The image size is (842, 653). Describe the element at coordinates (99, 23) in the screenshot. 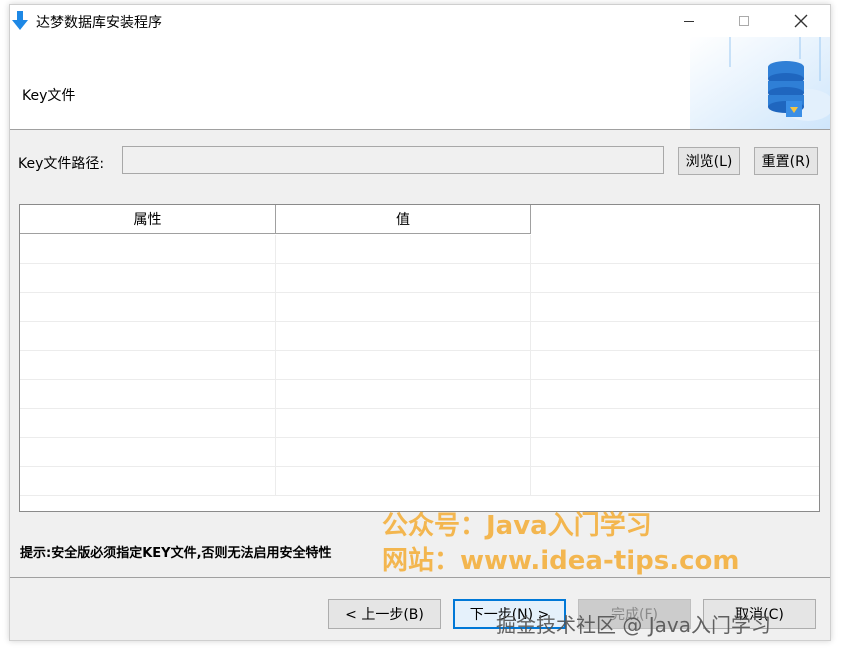

I see `window-title: 达梦数据库安装程序` at that location.